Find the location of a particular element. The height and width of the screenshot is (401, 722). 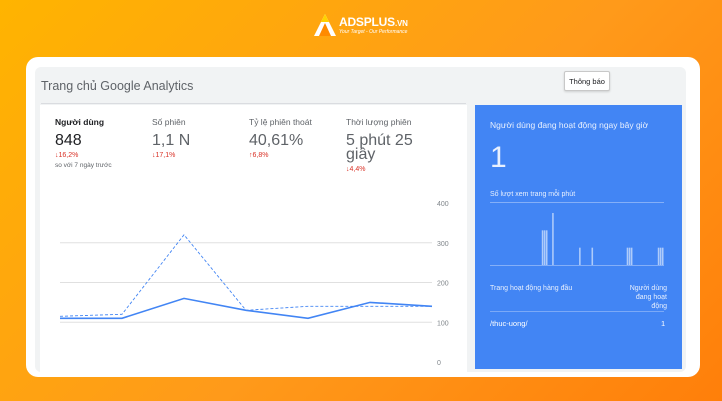

realtime-title: Người dùng đang hoạt động ngay bây giờ is located at coordinates (569, 125).